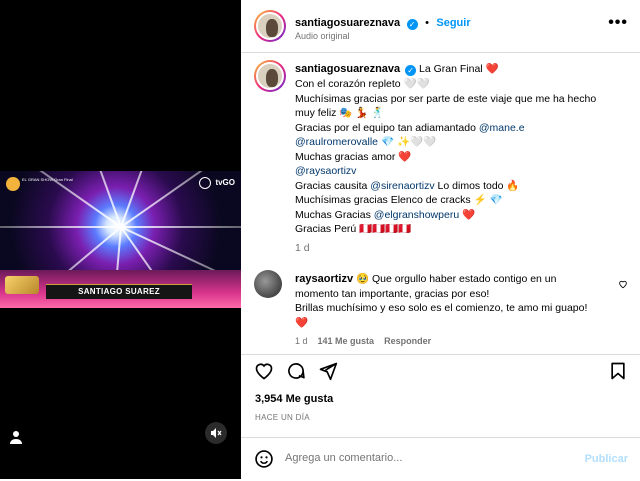 The image size is (640, 481). Describe the element at coordinates (392, 293) in the screenshot. I see `reply-line: momento tan importante, gracias por eso!` at that location.